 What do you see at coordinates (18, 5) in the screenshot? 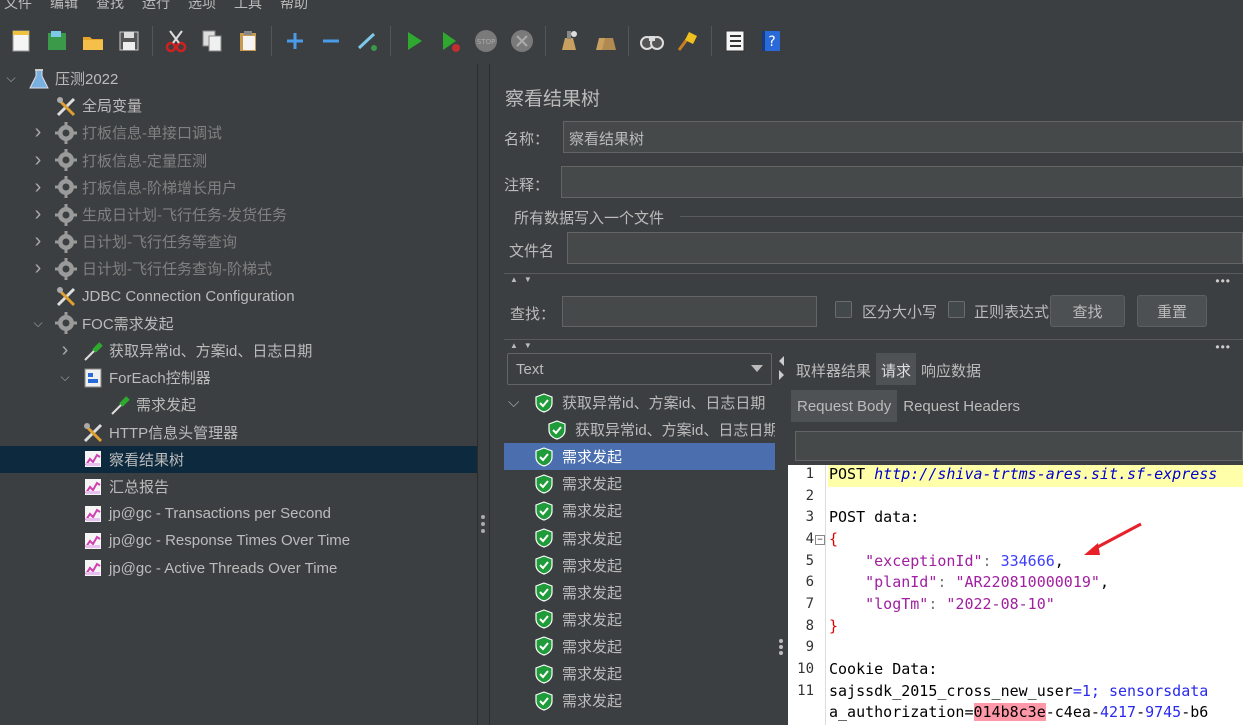
I see `menu-item: 文件` at bounding box center [18, 5].